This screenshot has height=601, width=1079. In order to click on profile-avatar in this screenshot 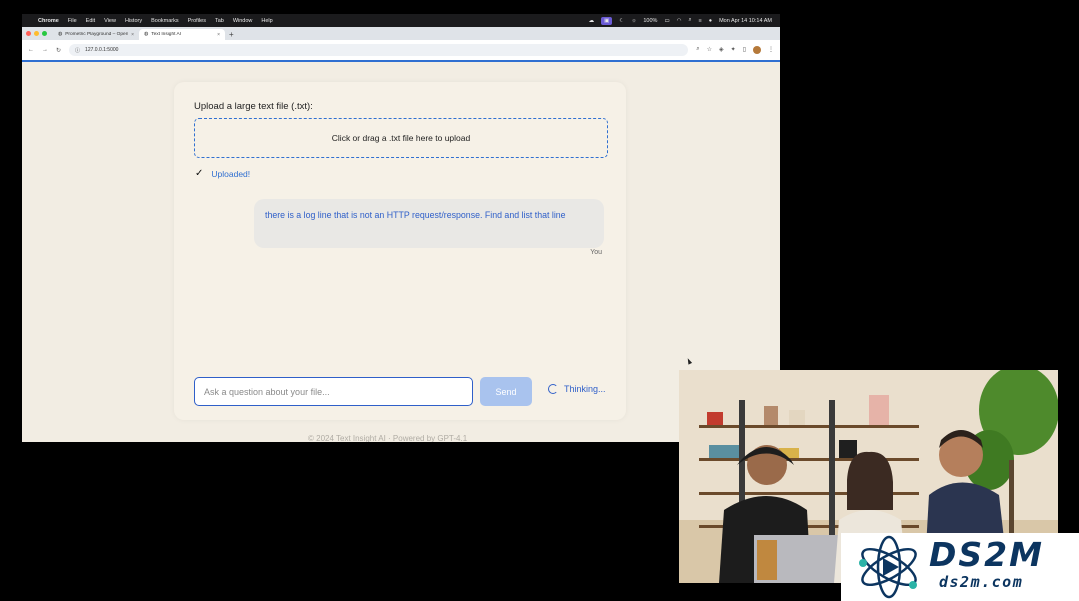, I will do `click(757, 50)`.